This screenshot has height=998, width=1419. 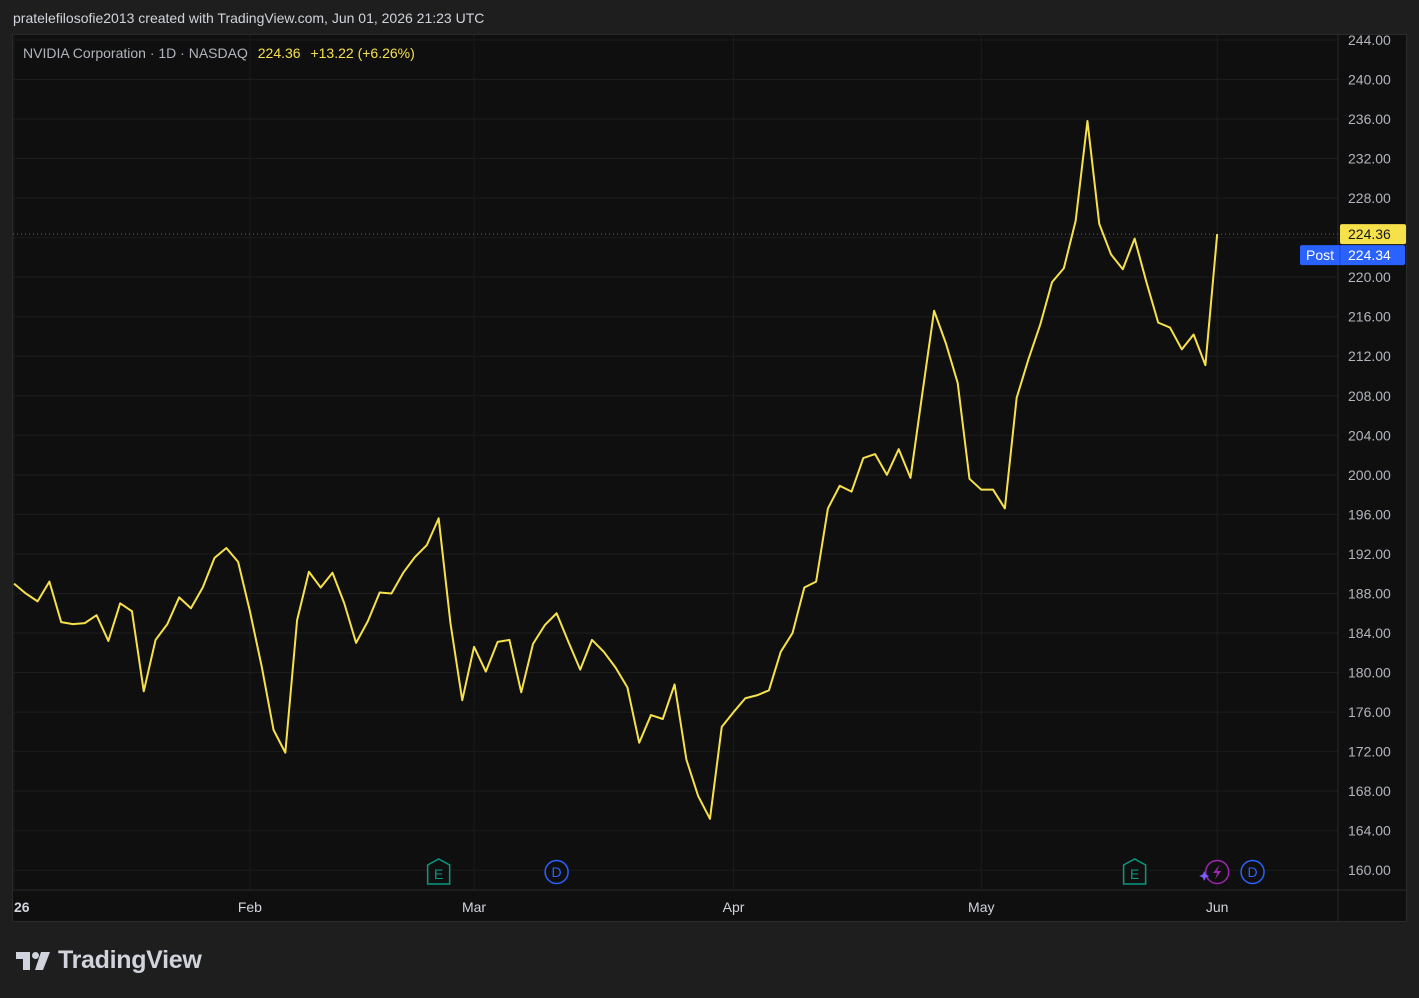 I want to click on y-tick-label: 176.00, so click(x=1369, y=712).